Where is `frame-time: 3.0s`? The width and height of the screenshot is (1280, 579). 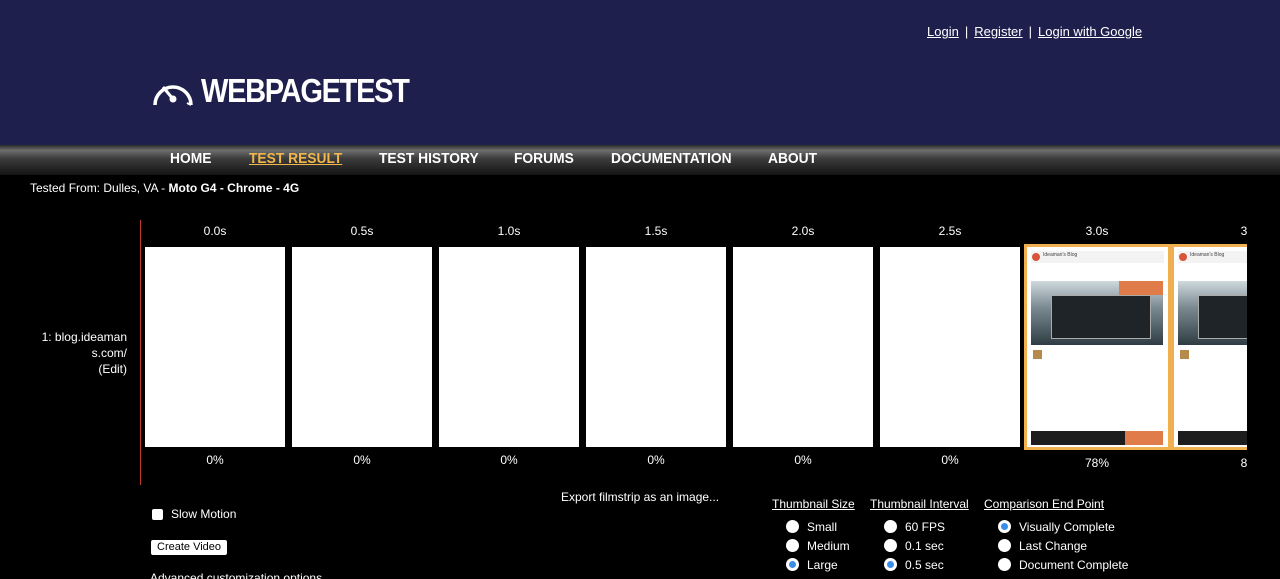
frame-time: 3.0s is located at coordinates (1097, 231).